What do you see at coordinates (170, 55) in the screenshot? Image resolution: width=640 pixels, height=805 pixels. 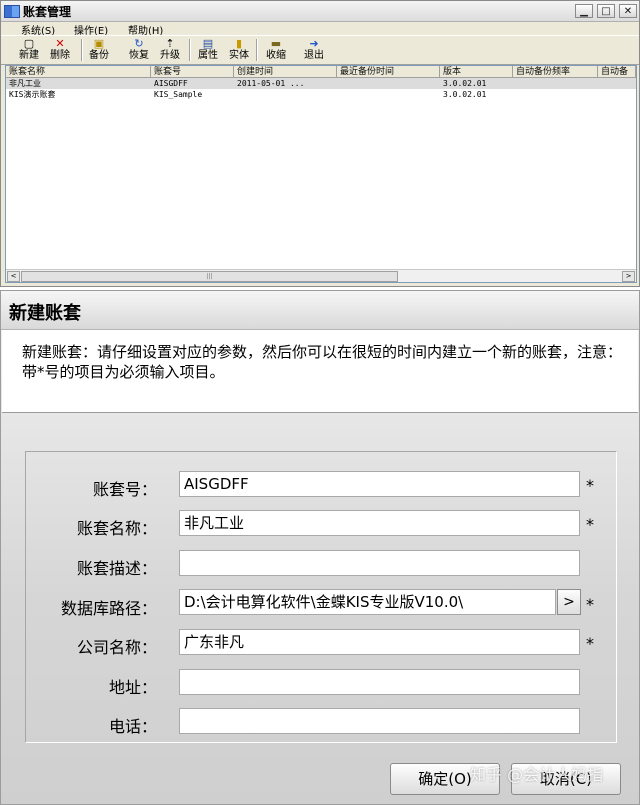 I see `upgrade-label: 升级` at bounding box center [170, 55].